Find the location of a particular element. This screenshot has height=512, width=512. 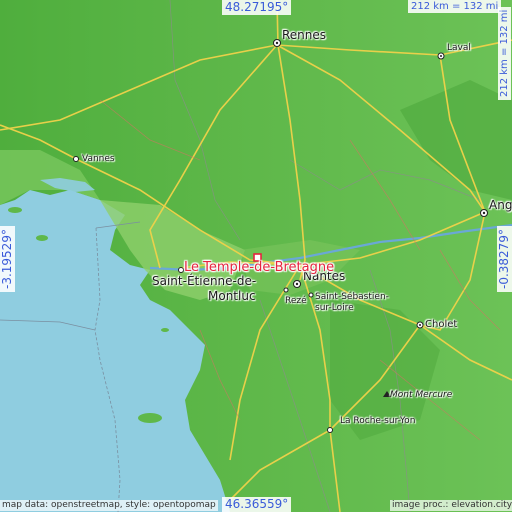

city-label-reze: Rezé is located at coordinates (296, 301).